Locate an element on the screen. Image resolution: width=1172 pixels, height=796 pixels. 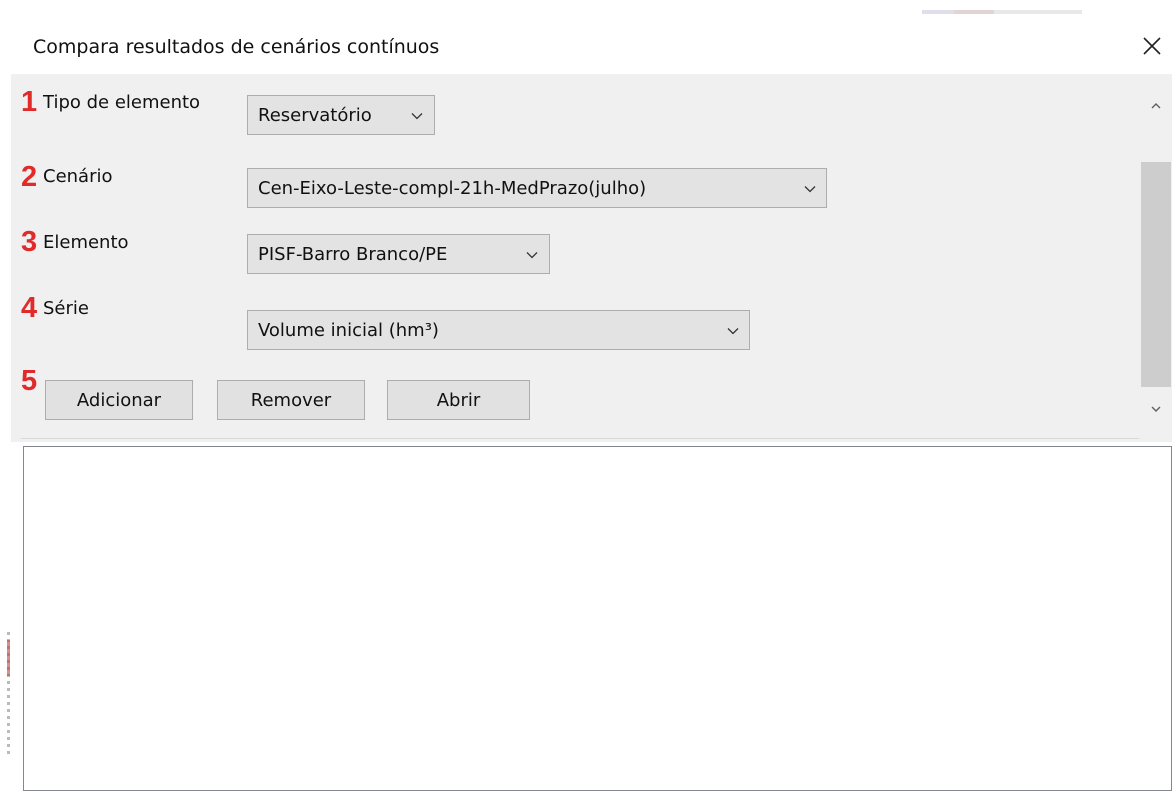
scenario-value: Cen-Eixo-Leste-compl-21h-MedPrazo(julho) is located at coordinates (452, 188).